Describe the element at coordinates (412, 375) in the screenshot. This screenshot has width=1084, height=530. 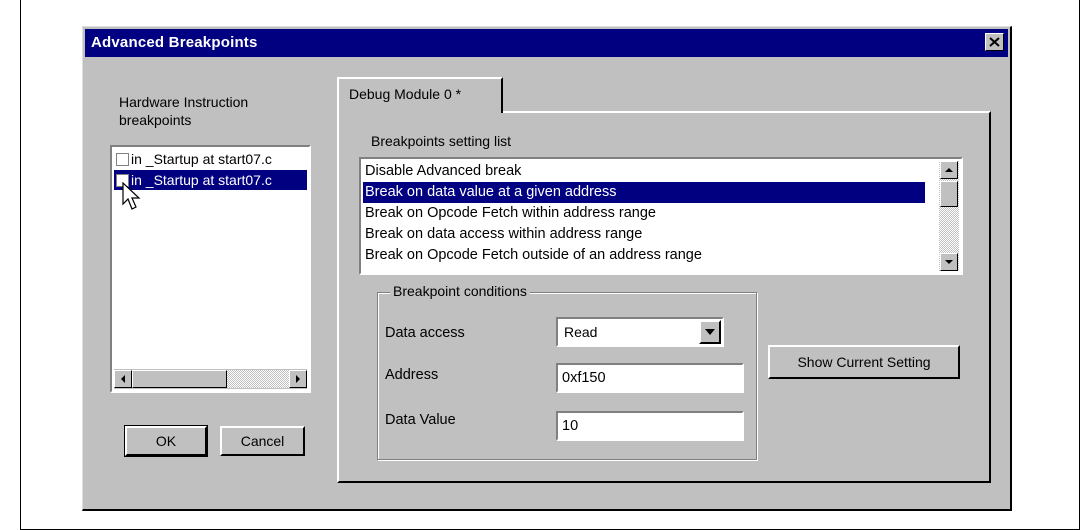
I see `address-label: Address` at that location.